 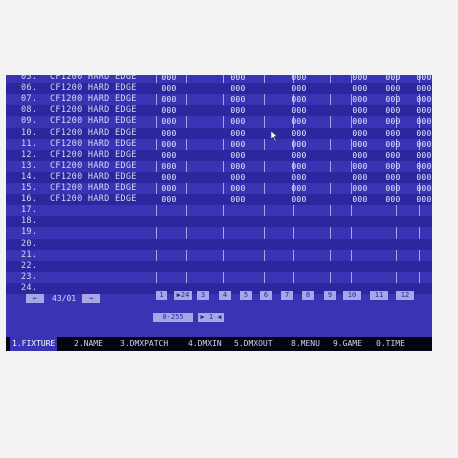 What do you see at coordinates (379, 295) in the screenshot?
I see `page-button: 11` at bounding box center [379, 295].